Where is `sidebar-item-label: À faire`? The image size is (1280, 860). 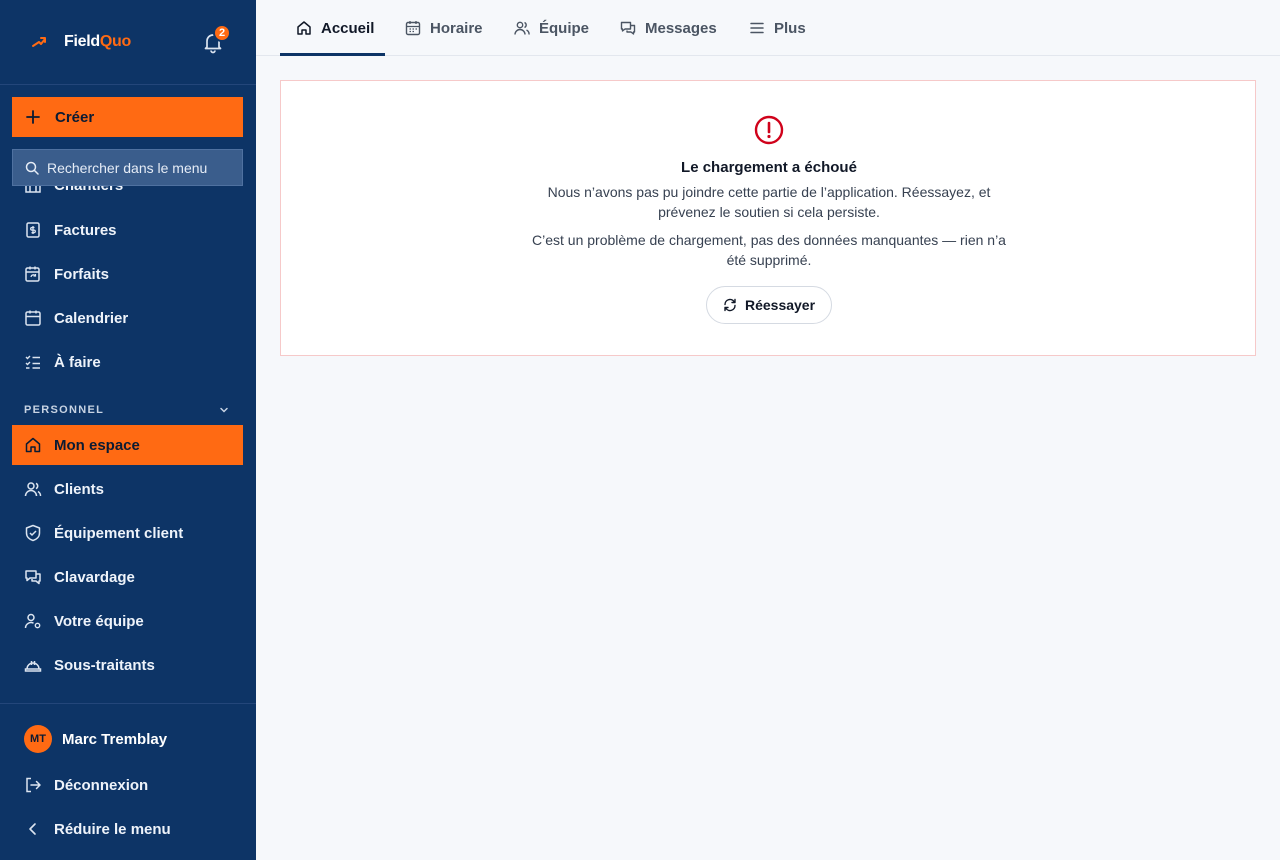 sidebar-item-label: À faire is located at coordinates (77, 362).